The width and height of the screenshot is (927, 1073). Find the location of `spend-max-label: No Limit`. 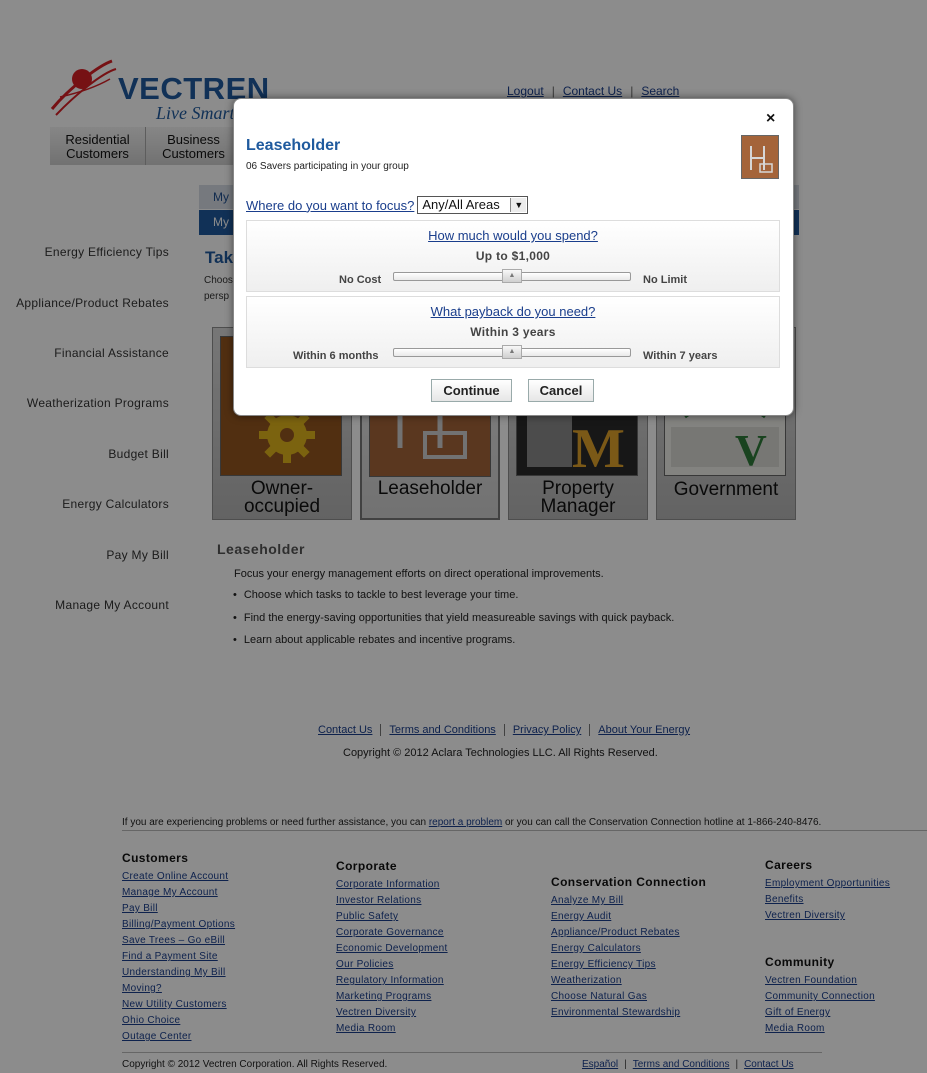

spend-max-label: No Limit is located at coordinates (665, 280).